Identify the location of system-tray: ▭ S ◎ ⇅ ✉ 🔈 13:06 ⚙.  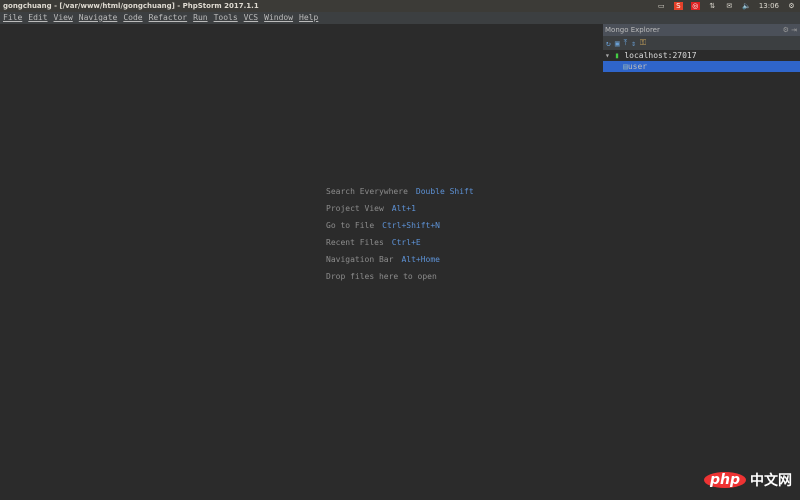
(726, 6).